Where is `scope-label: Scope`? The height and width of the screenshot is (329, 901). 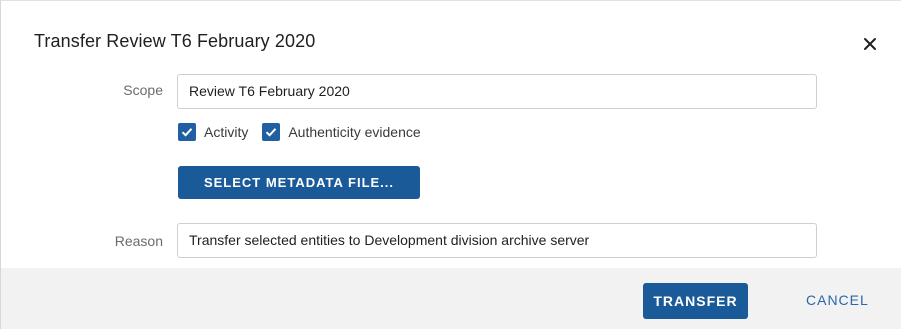 scope-label: Scope is located at coordinates (143, 90).